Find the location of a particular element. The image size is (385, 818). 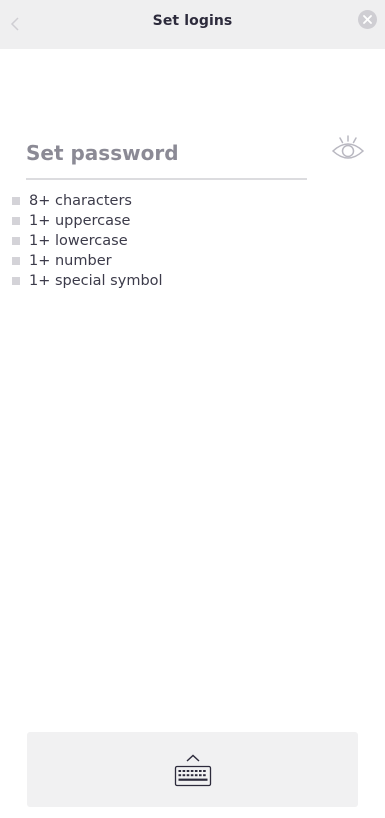

requirement-item: 1+ number is located at coordinates (87, 261).